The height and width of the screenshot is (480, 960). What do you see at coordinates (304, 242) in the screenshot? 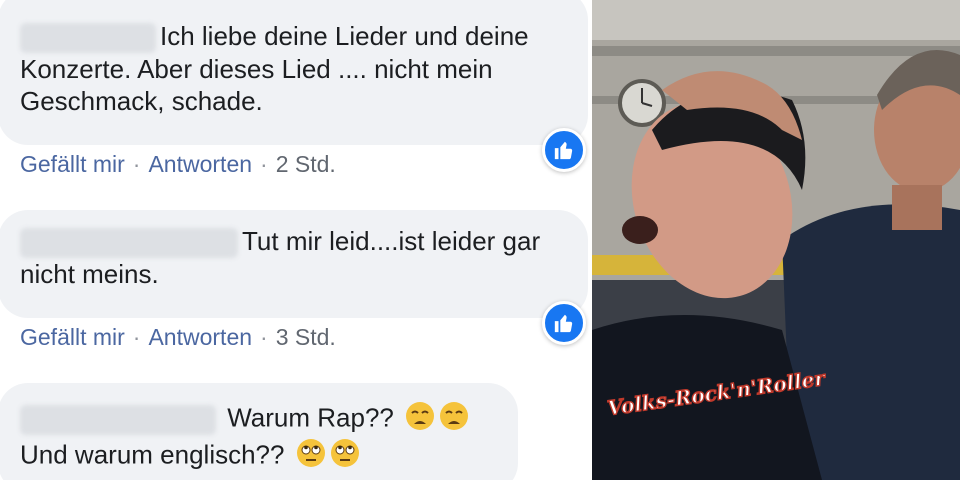
I see `comment-text: Tut mir leid....ist leider gar` at bounding box center [304, 242].